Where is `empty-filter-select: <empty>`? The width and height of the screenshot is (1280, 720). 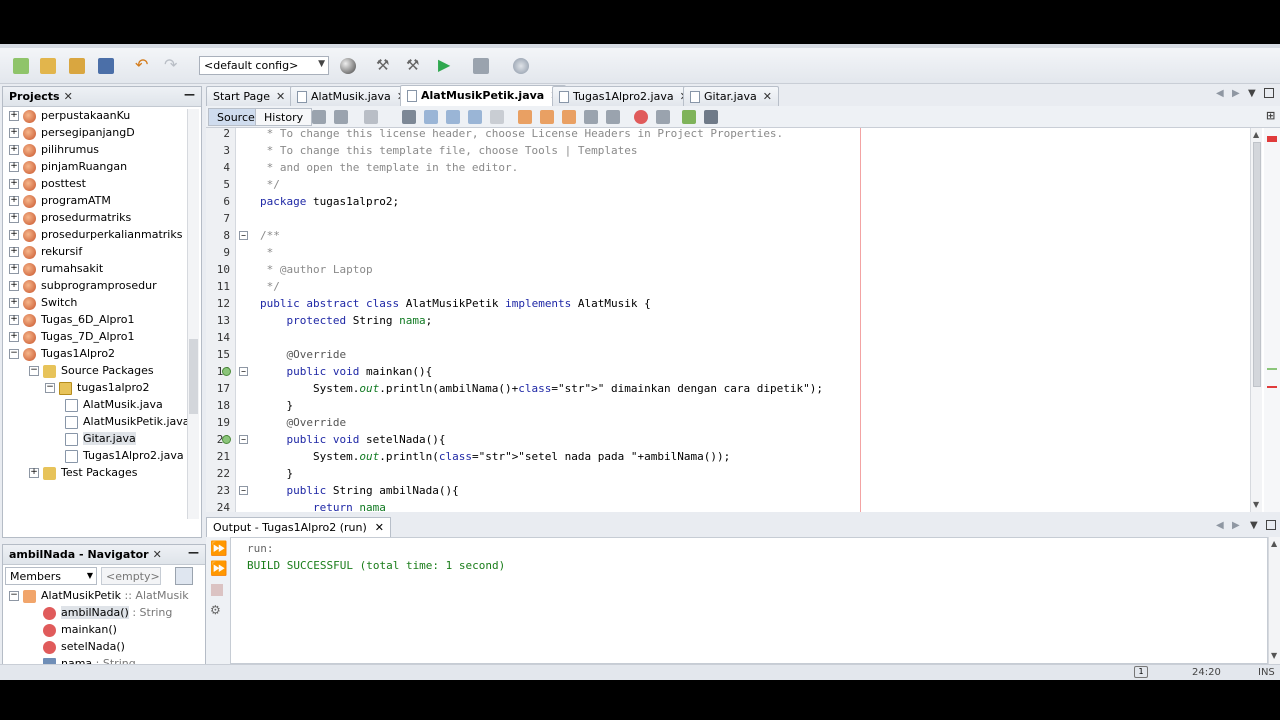
empty-filter-select: <empty> is located at coordinates (131, 576).